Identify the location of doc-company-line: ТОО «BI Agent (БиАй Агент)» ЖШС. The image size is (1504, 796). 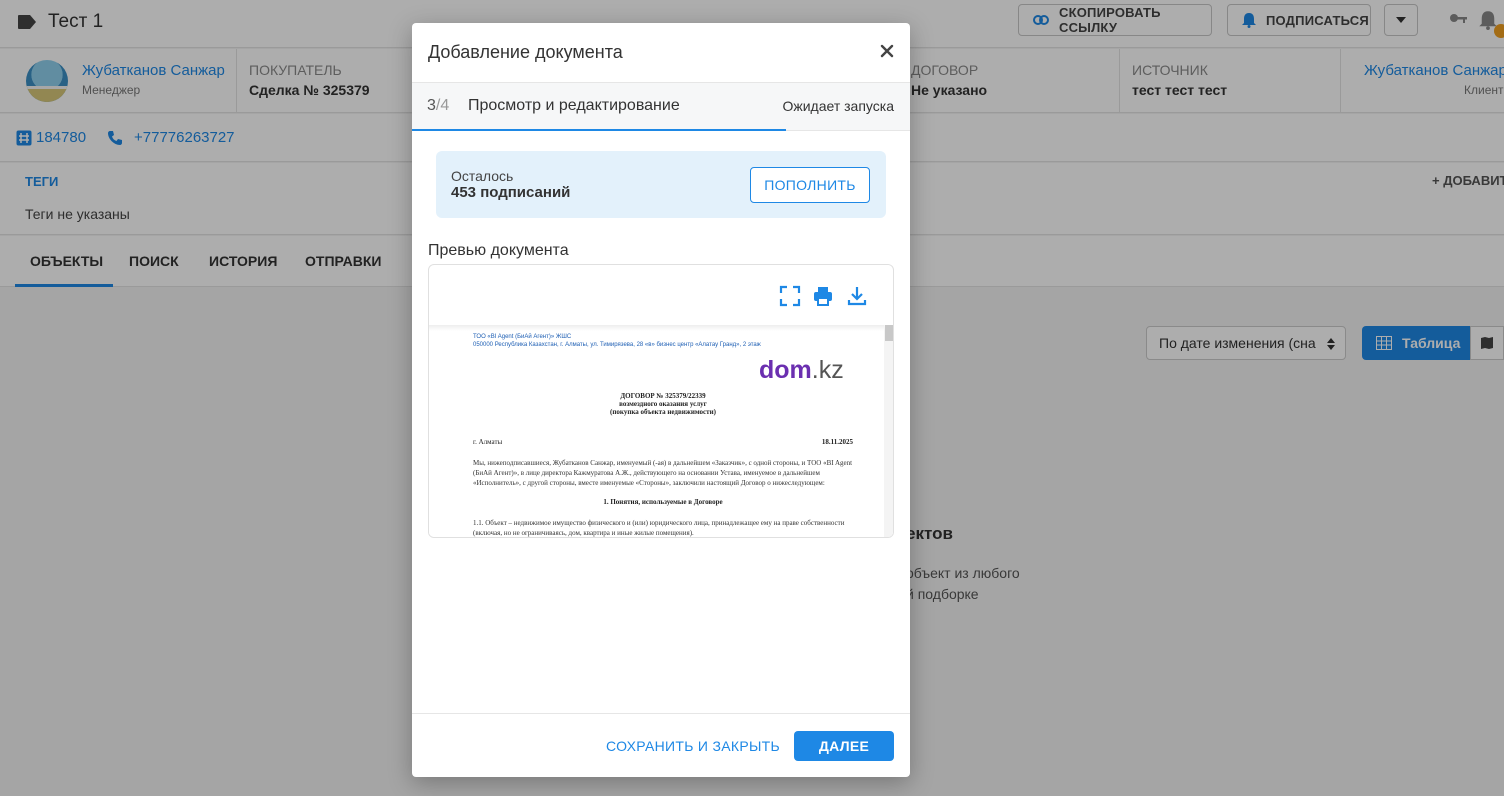
(522, 337).